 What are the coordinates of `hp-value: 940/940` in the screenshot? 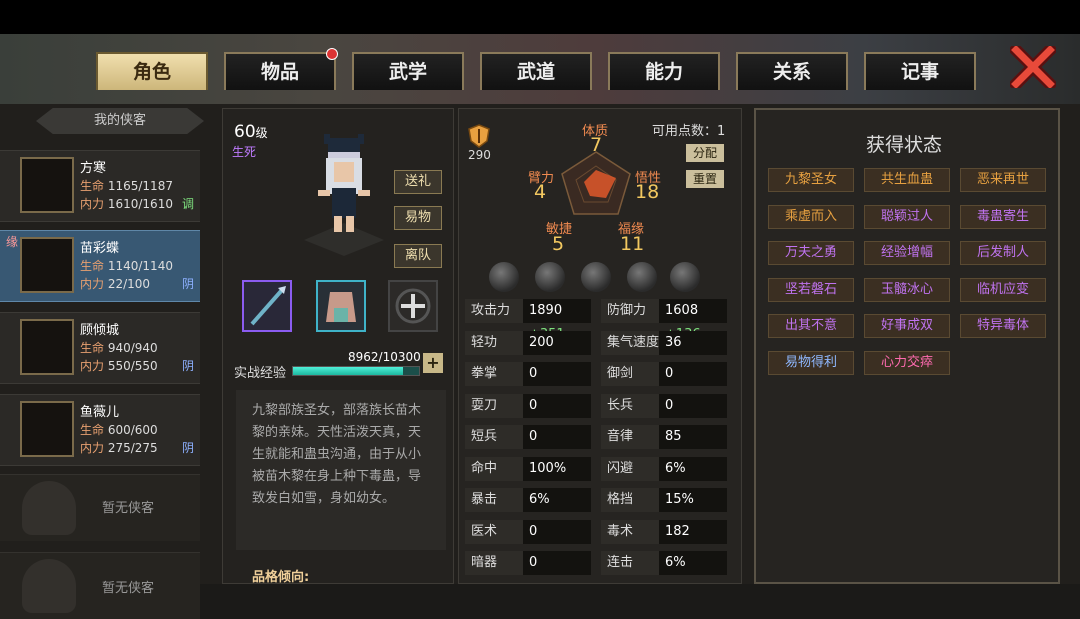 It's located at (132, 348).